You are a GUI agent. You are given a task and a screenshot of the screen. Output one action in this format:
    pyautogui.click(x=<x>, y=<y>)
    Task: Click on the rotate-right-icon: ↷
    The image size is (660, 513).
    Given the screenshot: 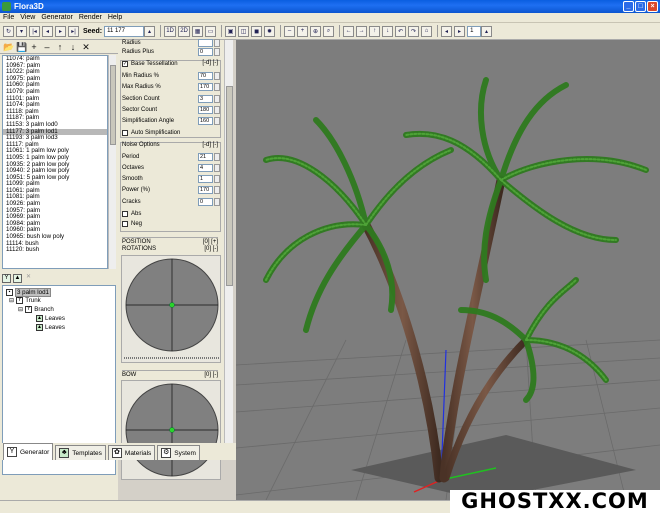 What is the action you would take?
    pyautogui.click(x=414, y=31)
    